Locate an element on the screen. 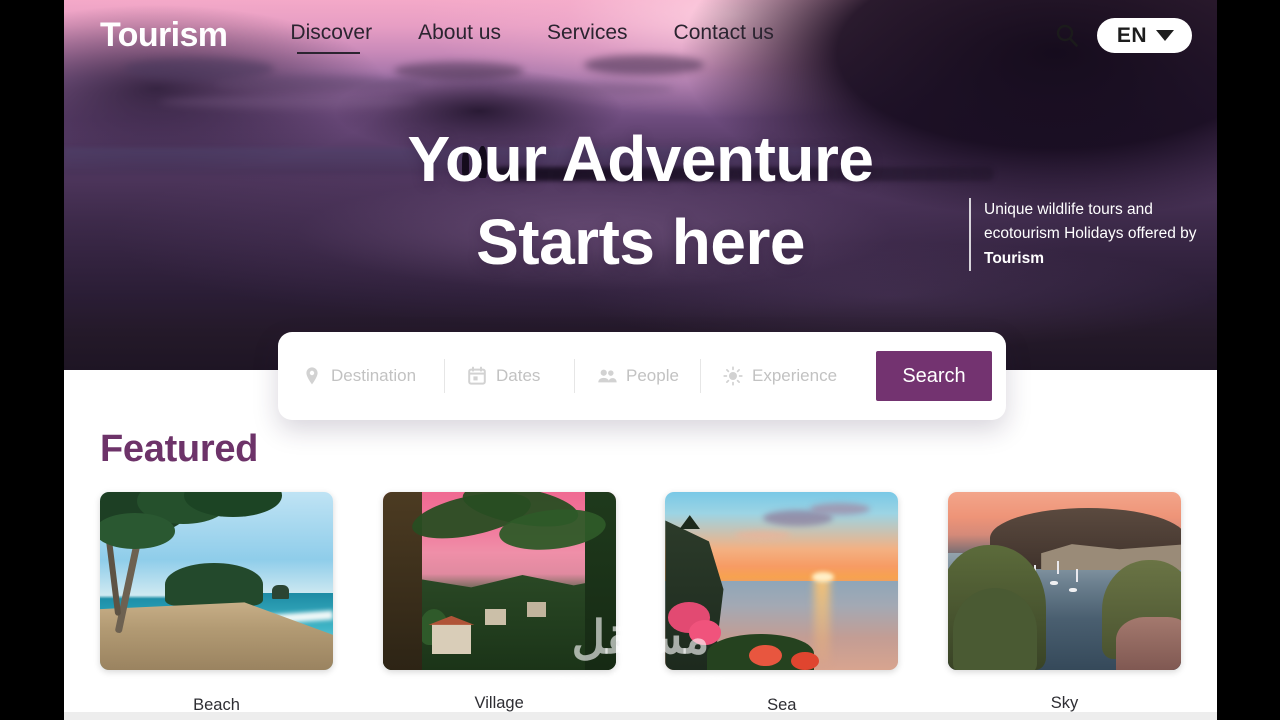 The height and width of the screenshot is (720, 1280). village-photo is located at coordinates (499, 581).